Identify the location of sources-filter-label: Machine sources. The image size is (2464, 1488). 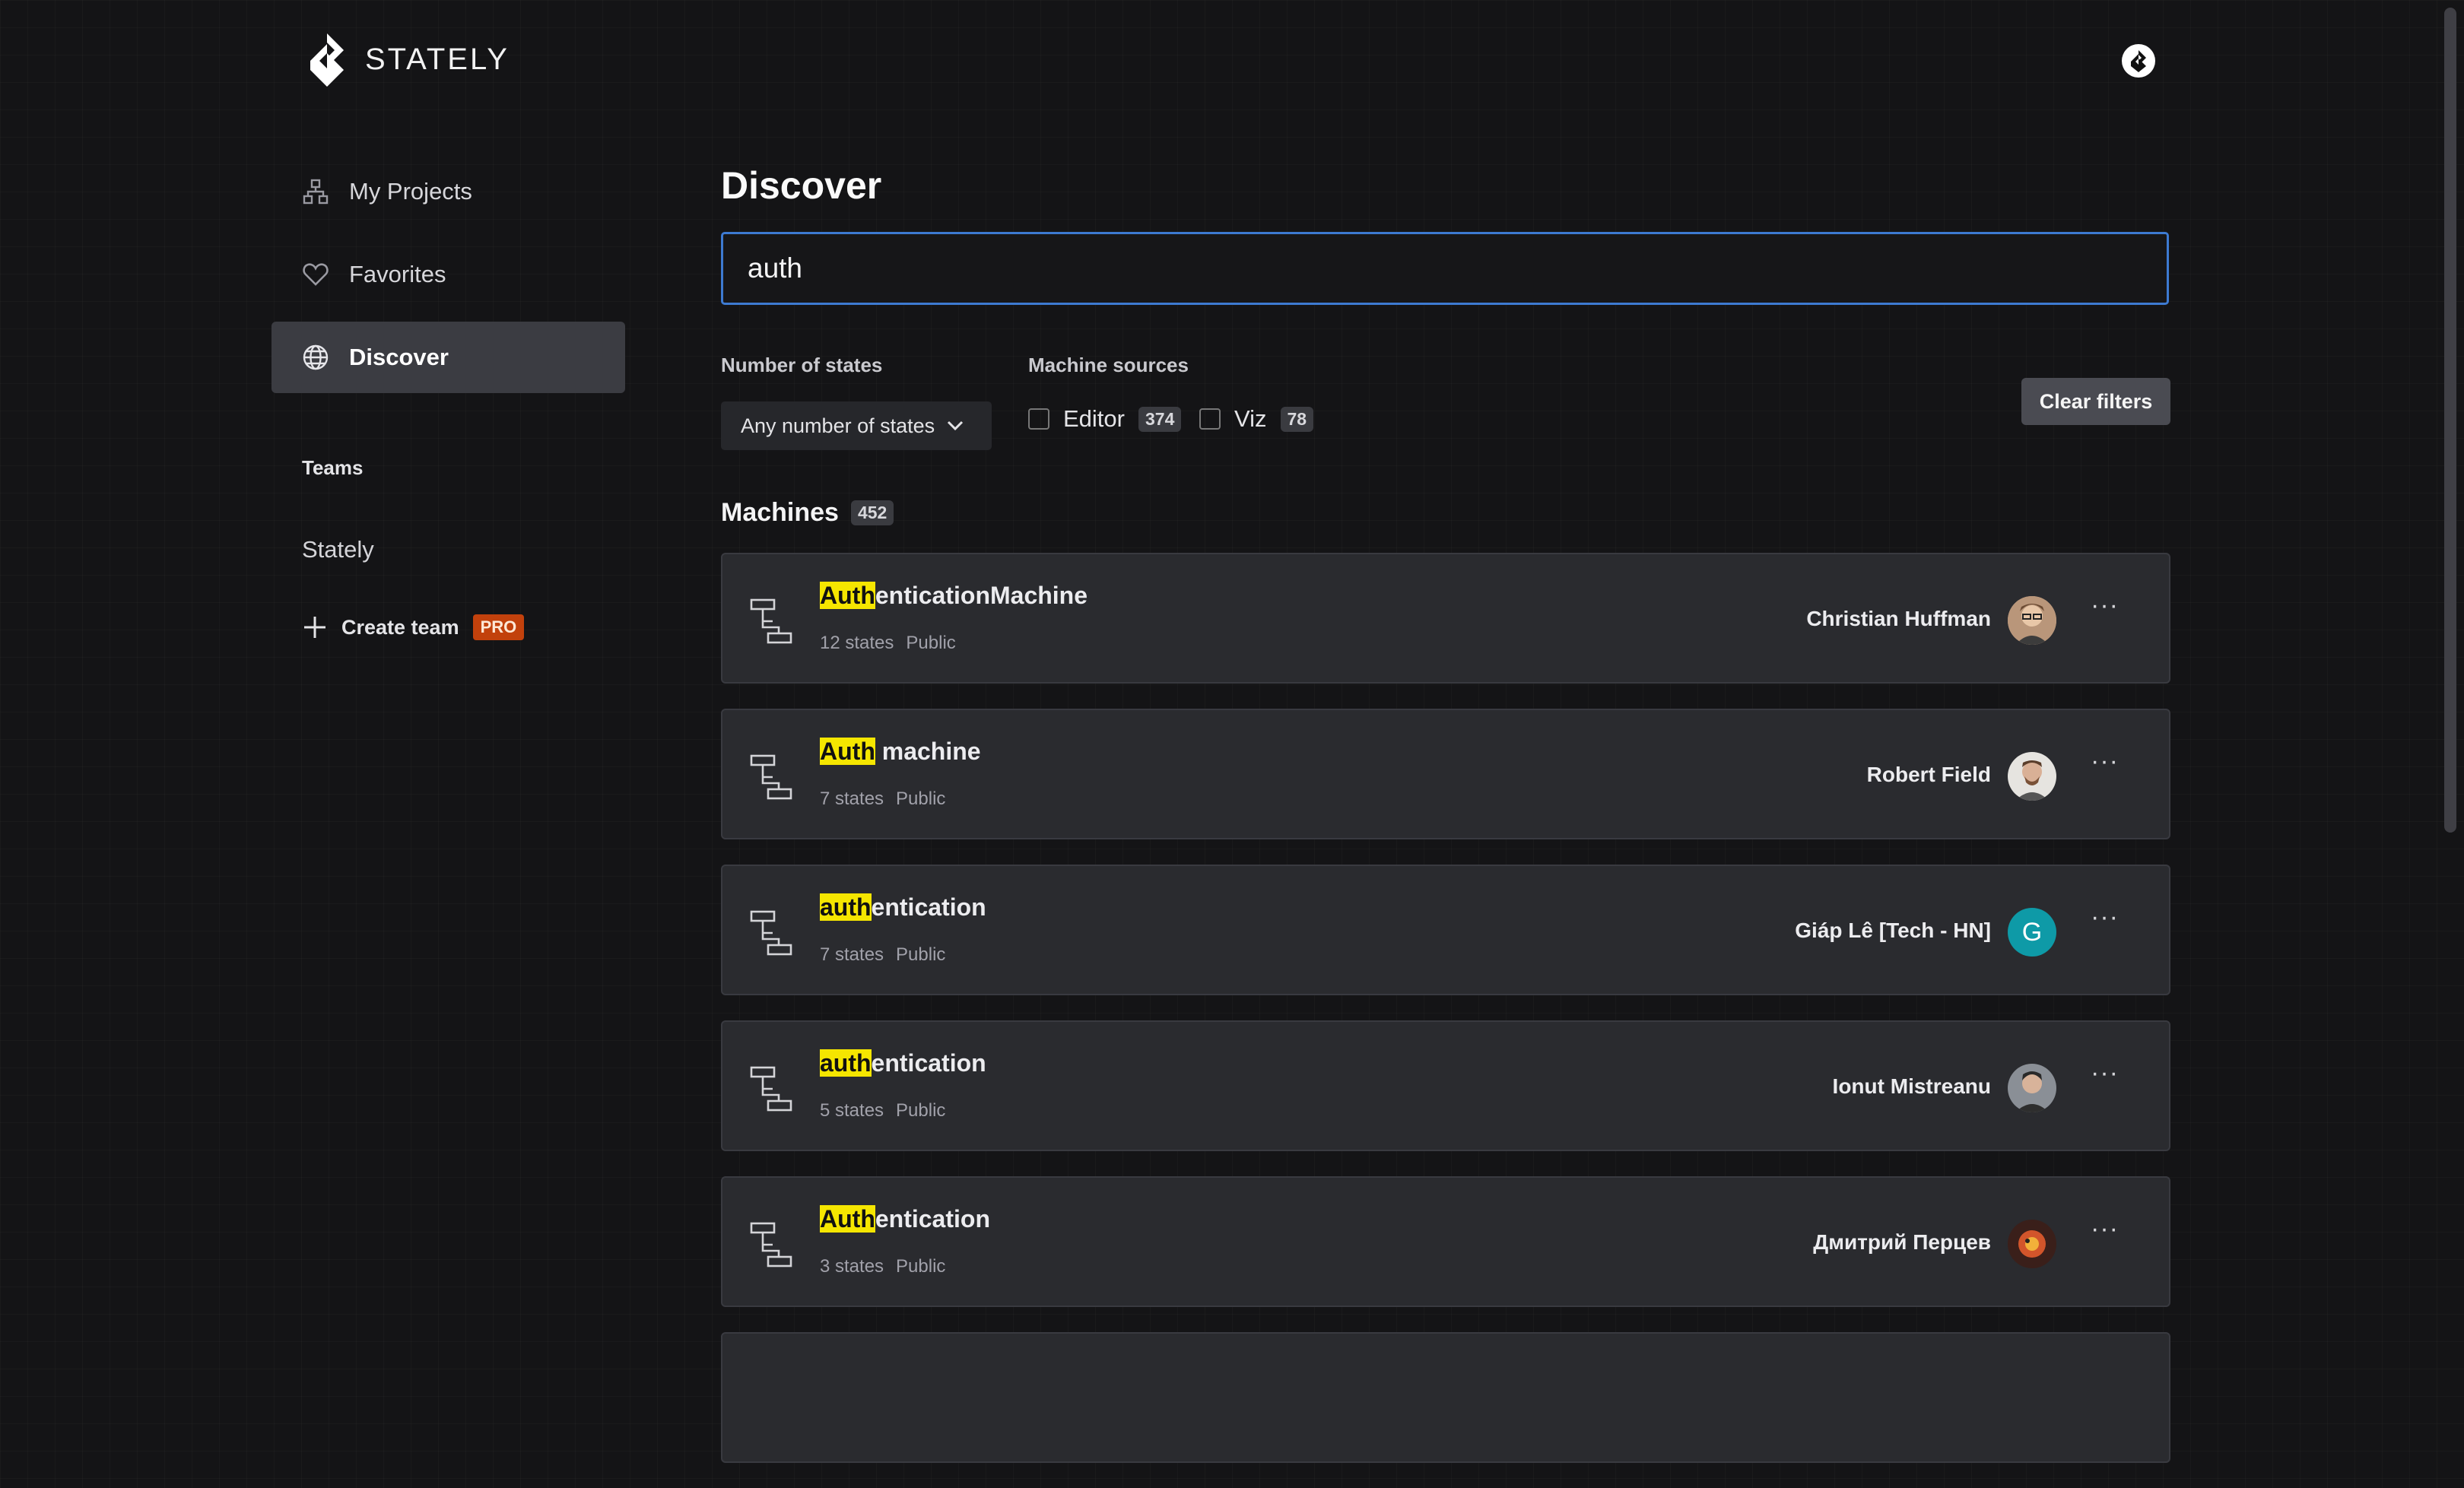
(1108, 365).